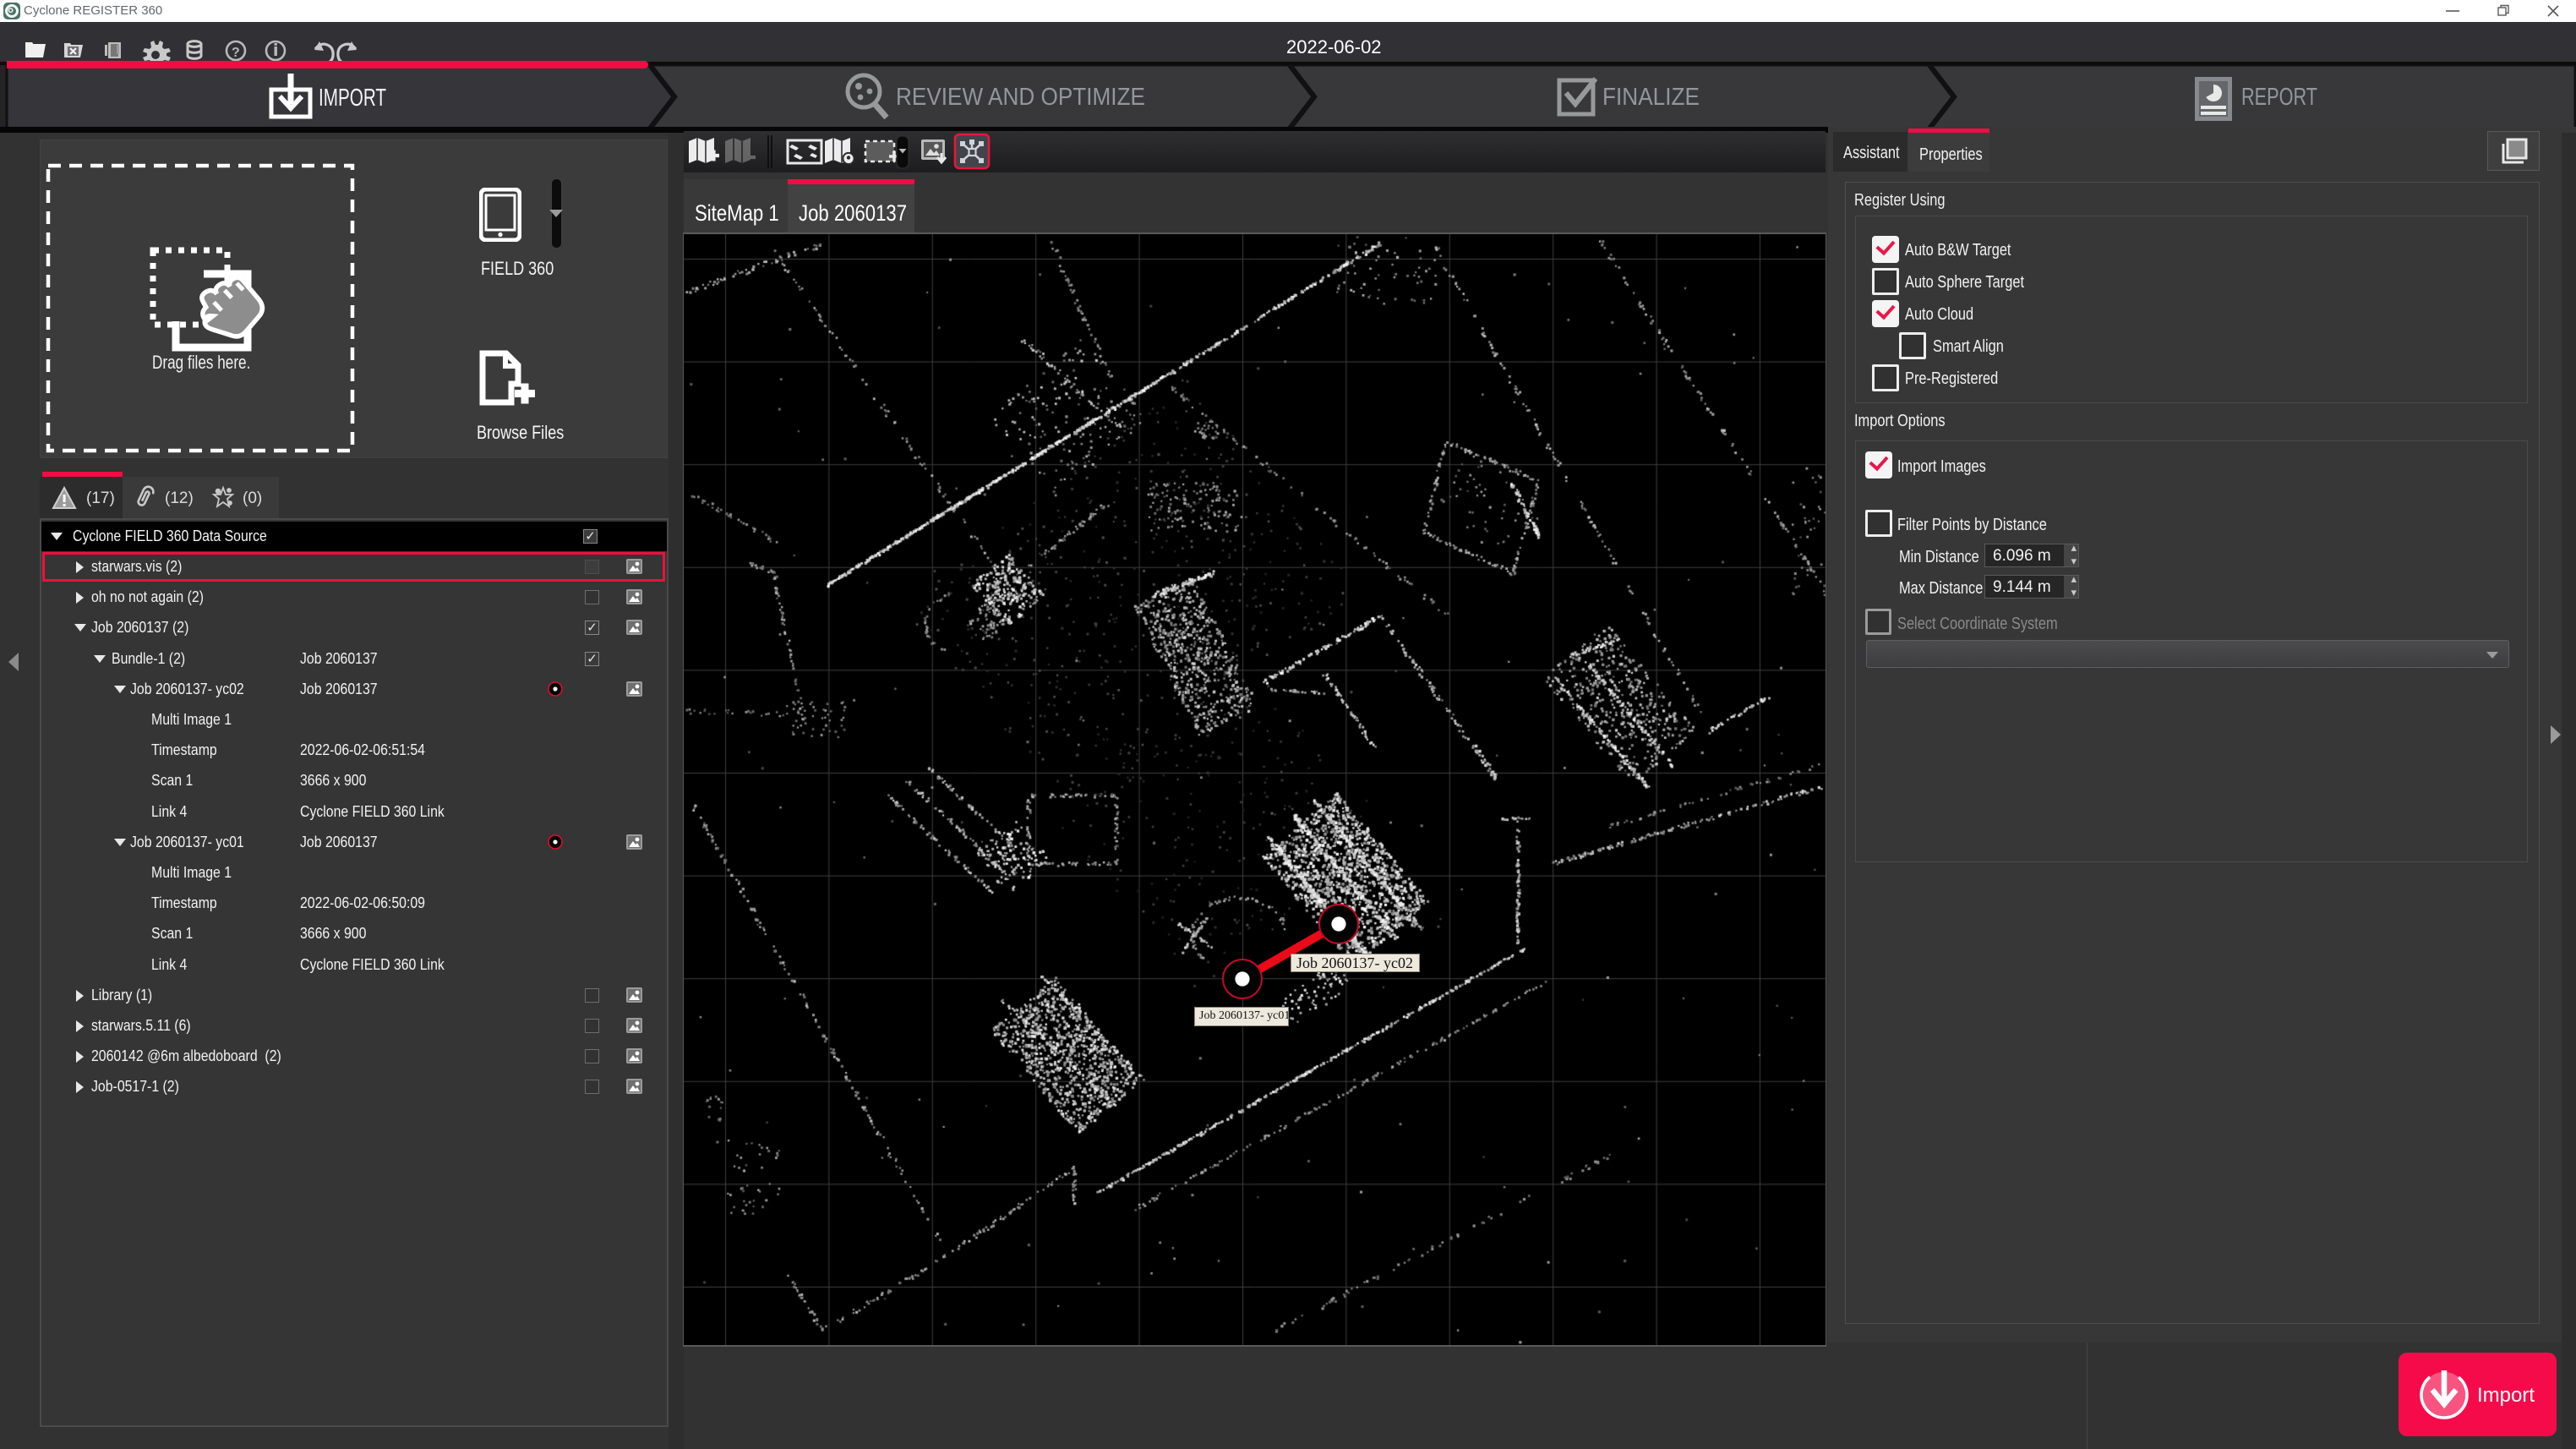 The height and width of the screenshot is (1449, 2576). What do you see at coordinates (352, 98) in the screenshot?
I see `svg-text: IMPORT` at bounding box center [352, 98].